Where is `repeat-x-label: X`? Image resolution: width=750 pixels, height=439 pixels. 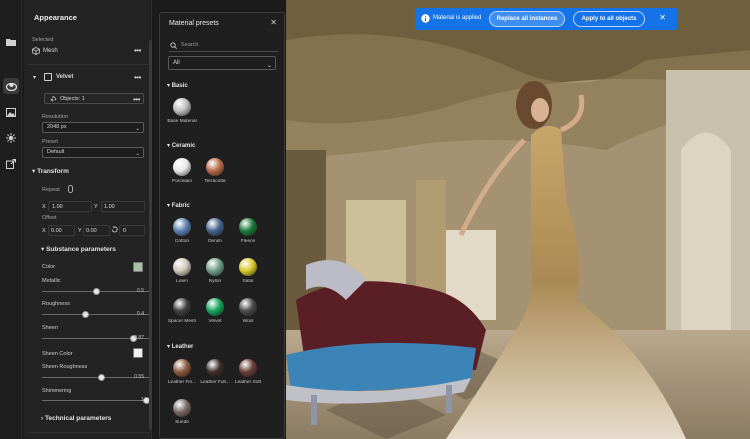 repeat-x-label: X is located at coordinates (44, 207).